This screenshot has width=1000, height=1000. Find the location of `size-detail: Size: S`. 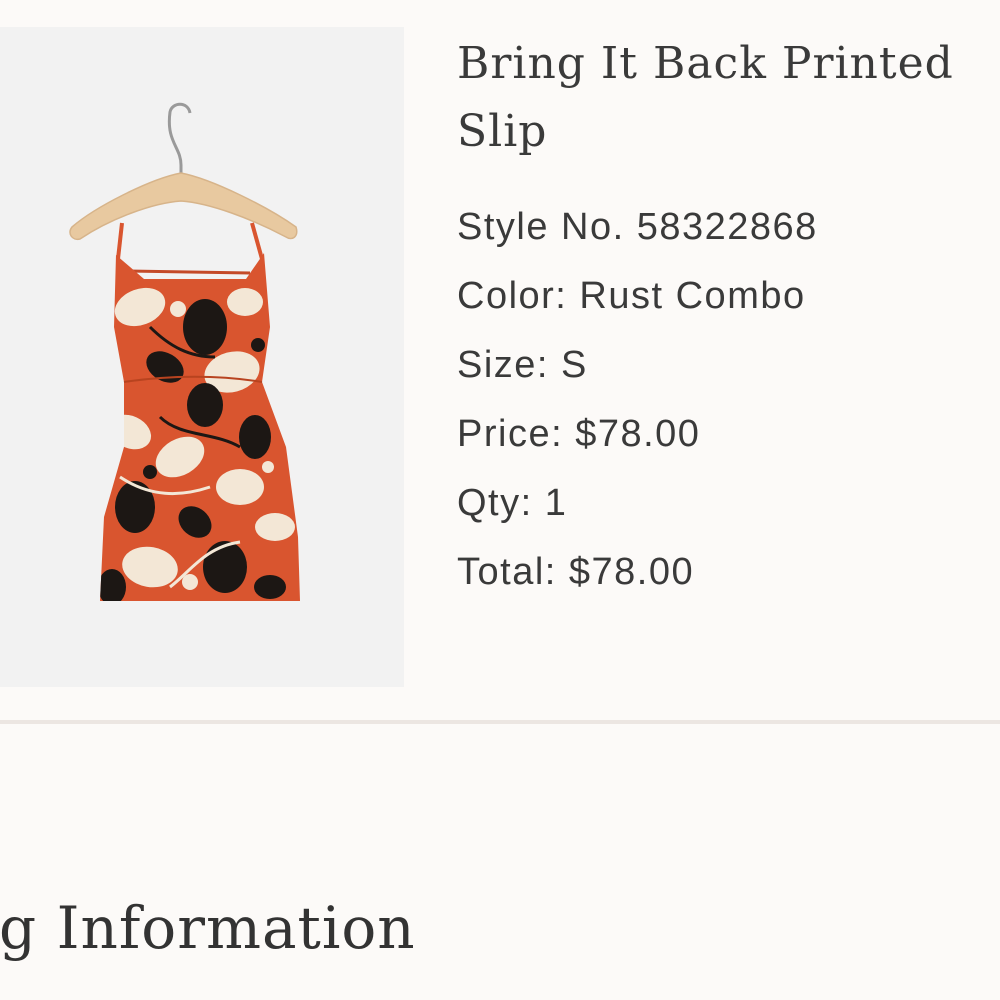

size-detail: Size: S is located at coordinates (522, 365).